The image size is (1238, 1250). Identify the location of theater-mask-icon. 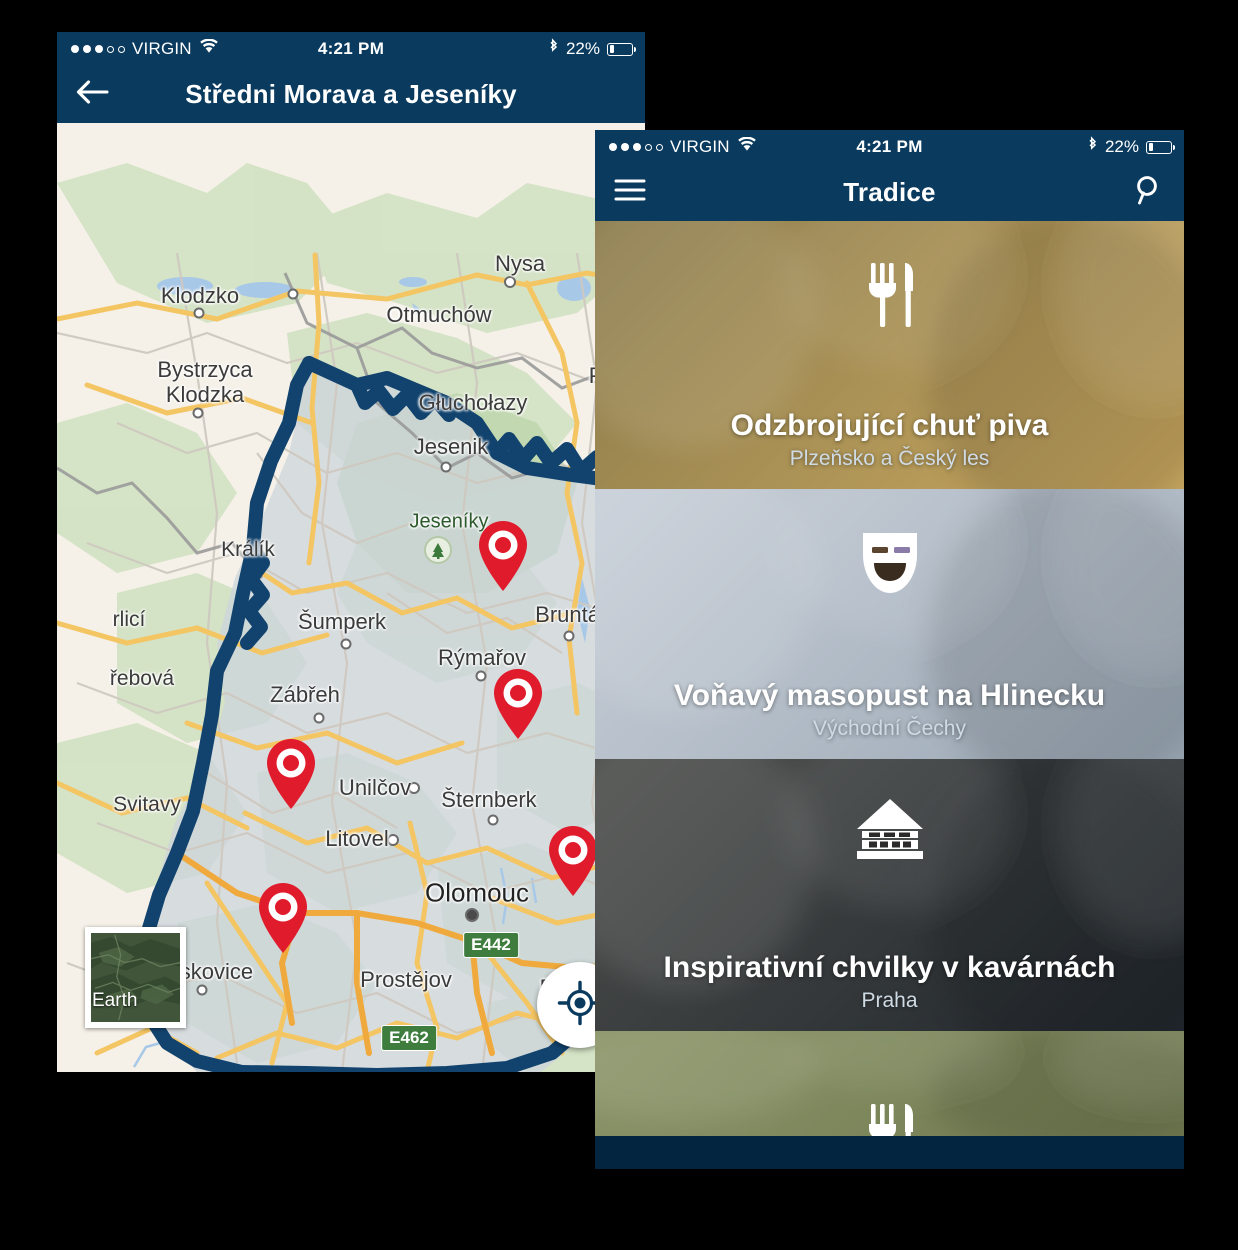
(889, 563).